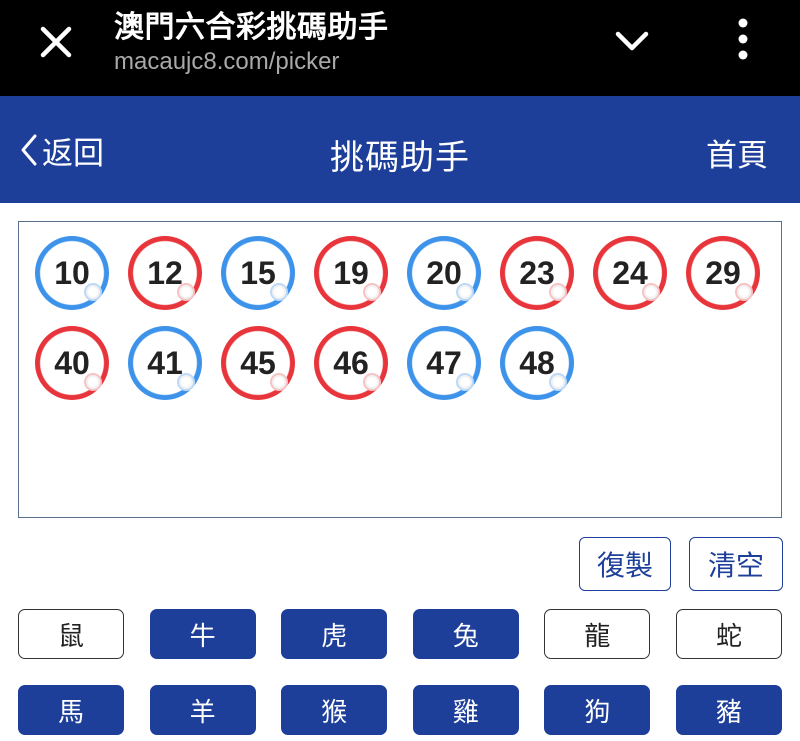  I want to click on number-ball-value: 12, so click(165, 272).